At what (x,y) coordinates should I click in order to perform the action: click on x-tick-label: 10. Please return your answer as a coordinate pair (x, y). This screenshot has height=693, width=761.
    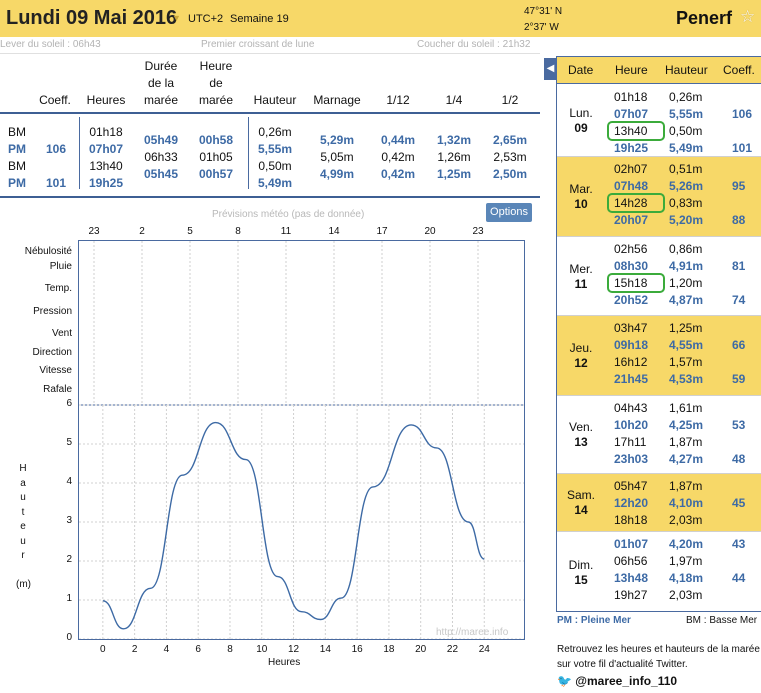
    Looking at the image, I should click on (262, 649).